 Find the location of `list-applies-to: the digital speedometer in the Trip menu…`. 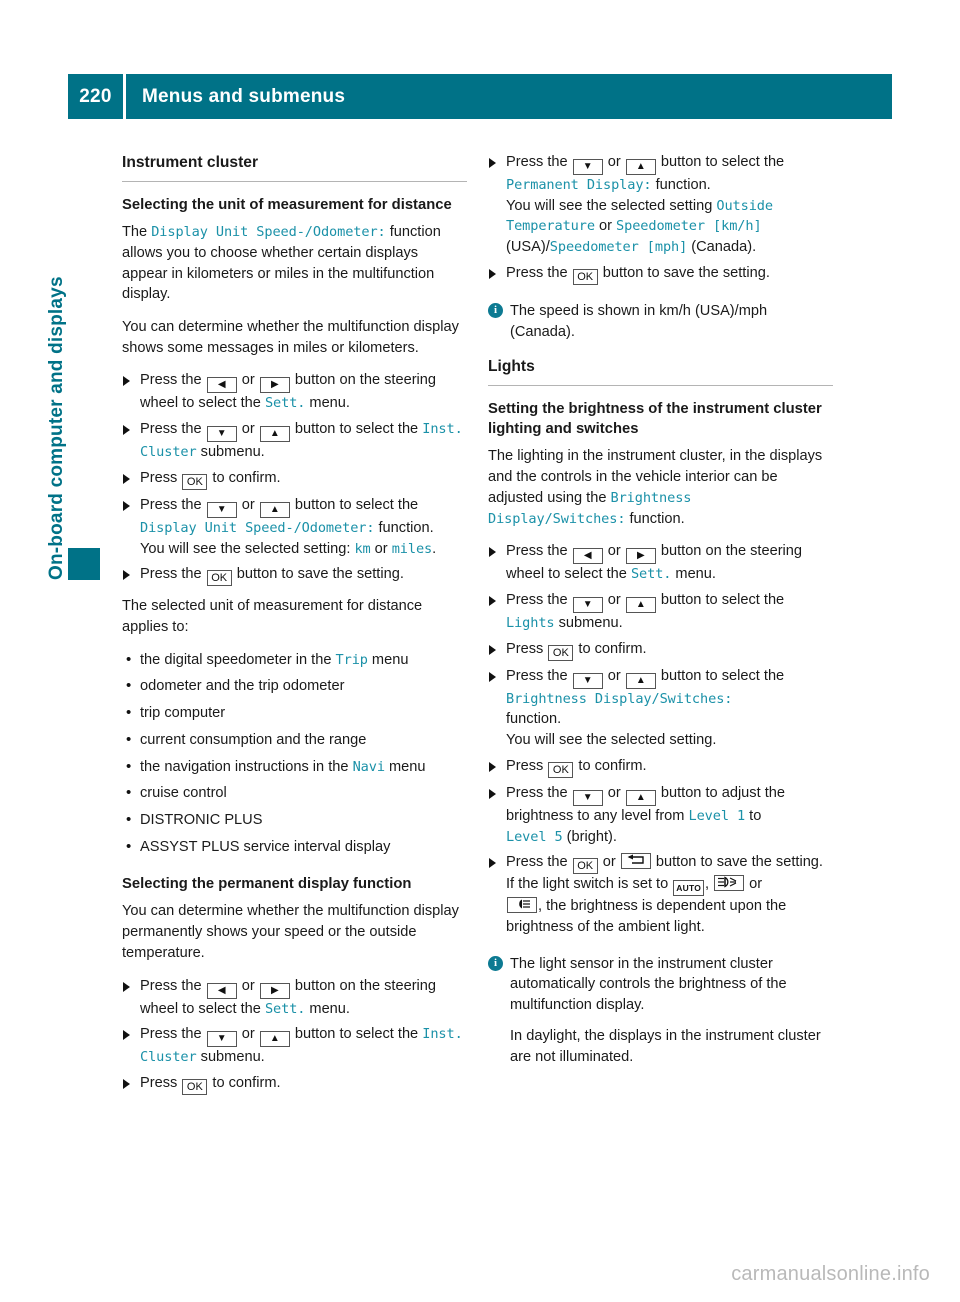

list-applies-to: the digital speedometer in the Trip menu… is located at coordinates (294, 753).